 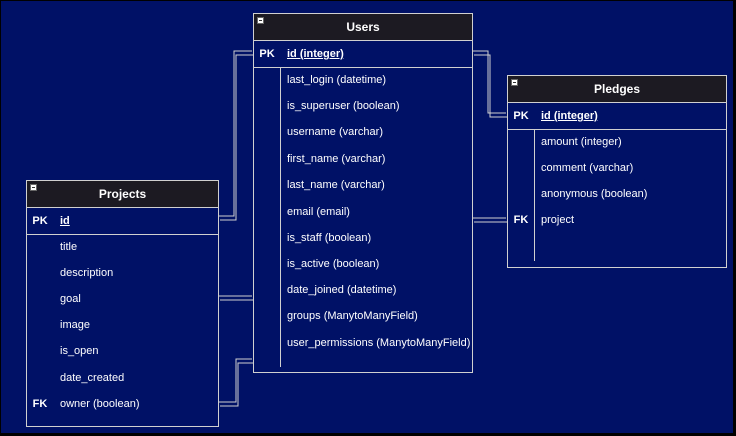 What do you see at coordinates (341, 290) in the screenshot?
I see `users-field: date_joined (datetime)` at bounding box center [341, 290].